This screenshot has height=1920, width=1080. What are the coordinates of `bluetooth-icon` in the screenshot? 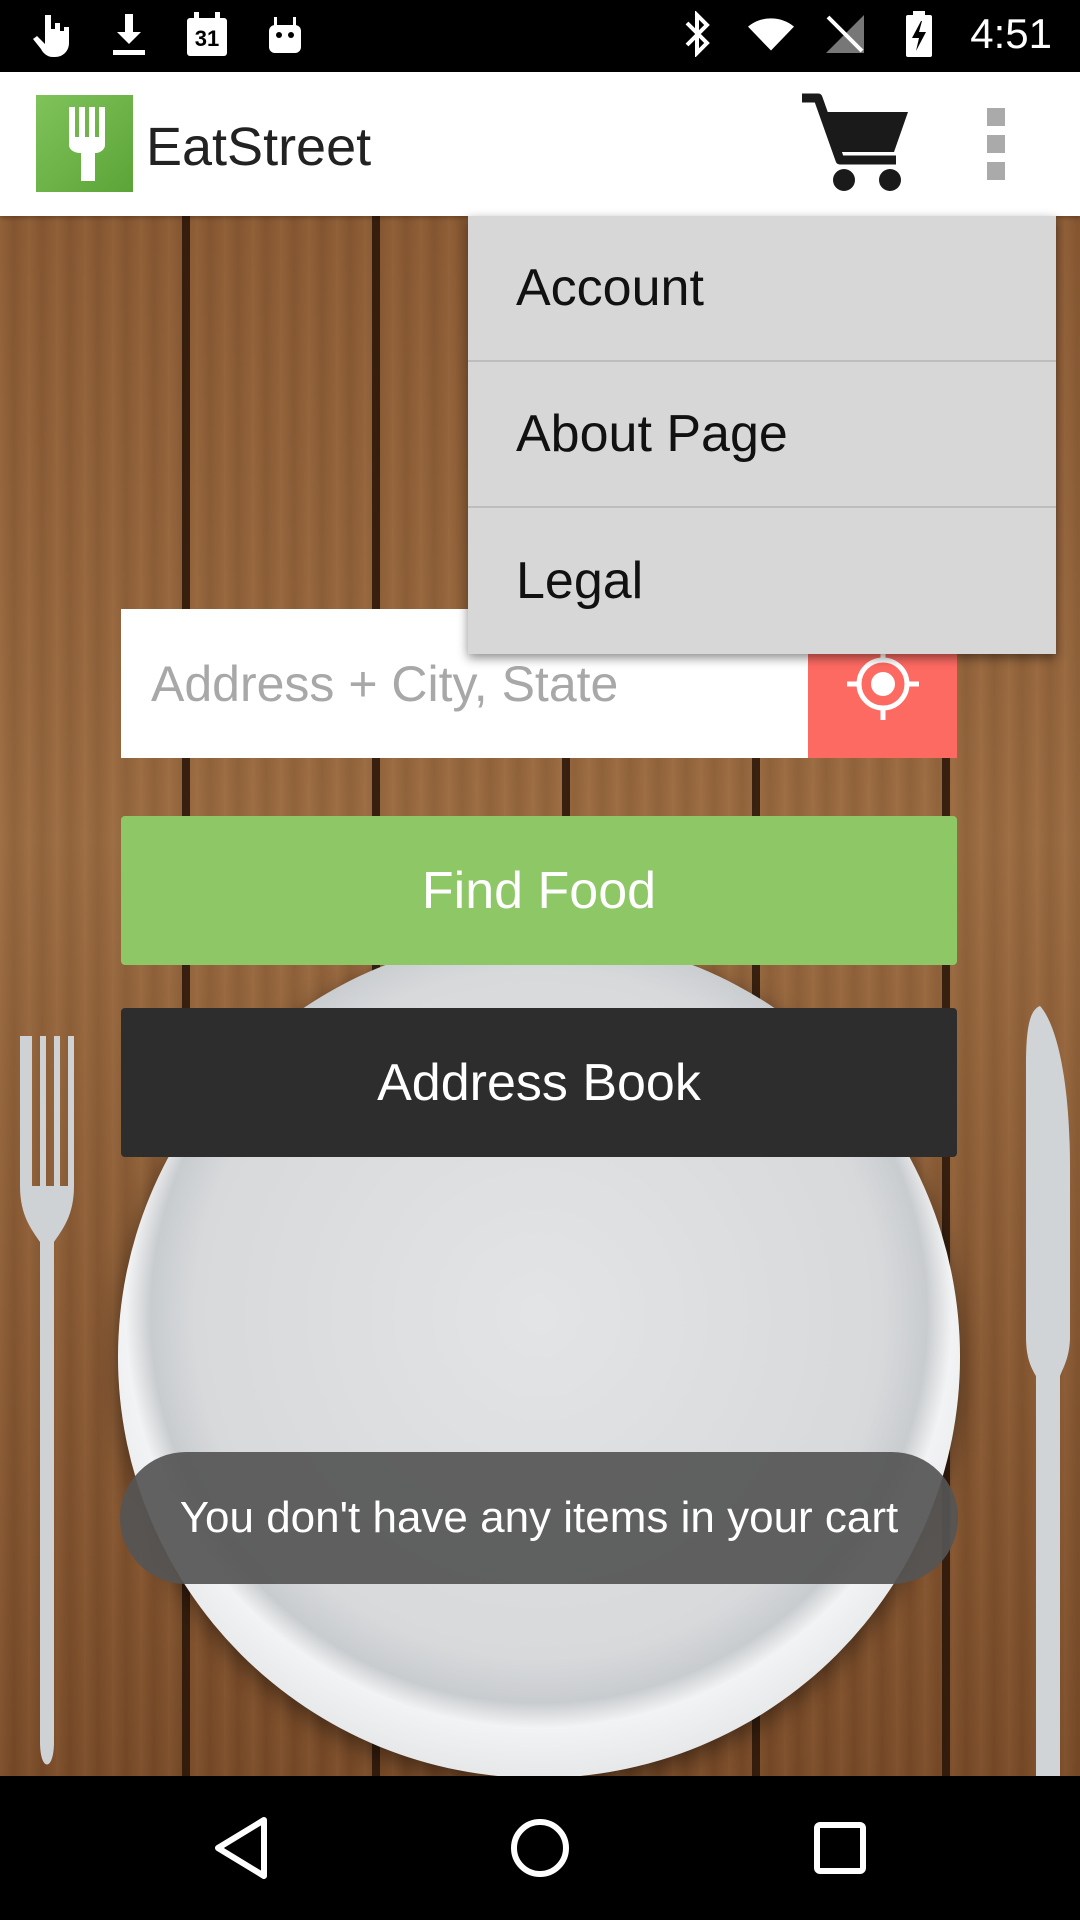 It's located at (697, 34).